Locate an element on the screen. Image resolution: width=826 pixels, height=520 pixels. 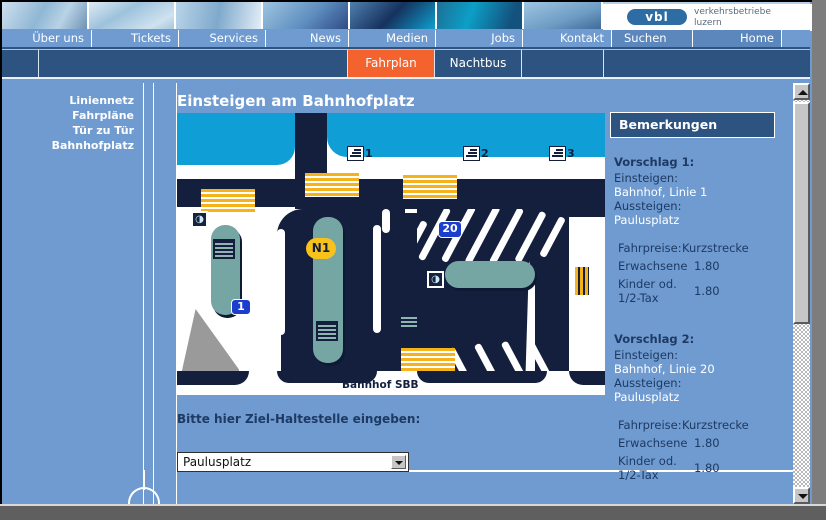
proposal-1-board-value: Bahnhof, Linie 1 is located at coordinates (661, 192).